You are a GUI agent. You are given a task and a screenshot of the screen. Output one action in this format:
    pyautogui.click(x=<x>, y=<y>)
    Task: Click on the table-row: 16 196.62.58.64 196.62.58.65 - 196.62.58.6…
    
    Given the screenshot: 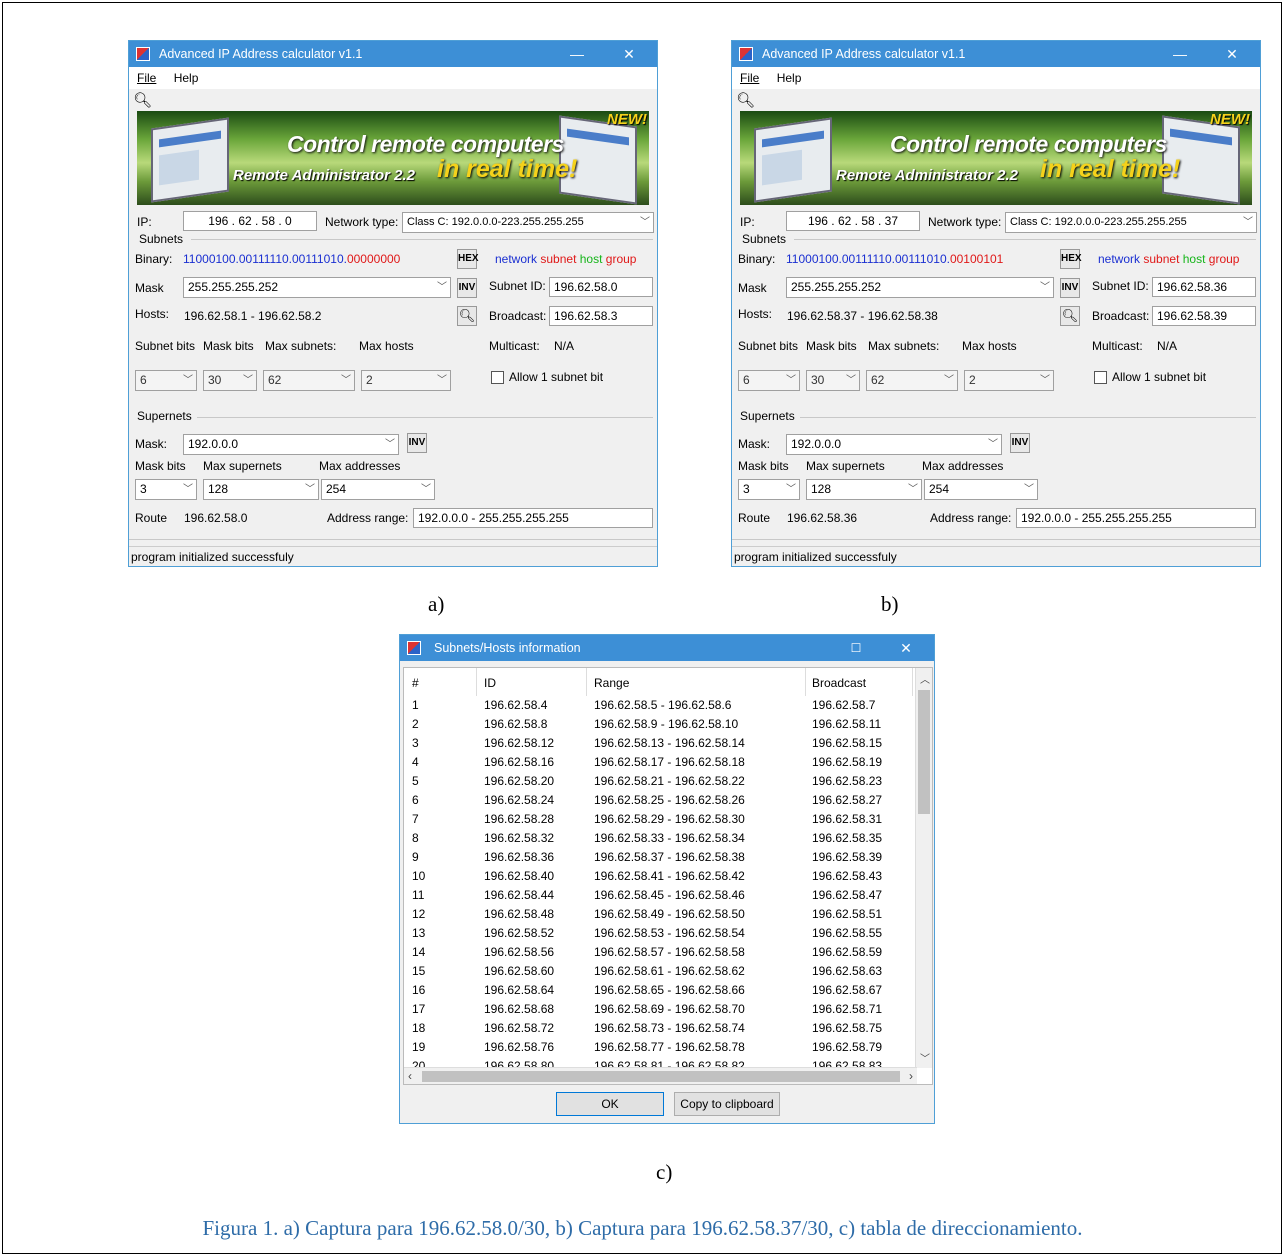 What is the action you would take?
    pyautogui.click(x=661, y=990)
    